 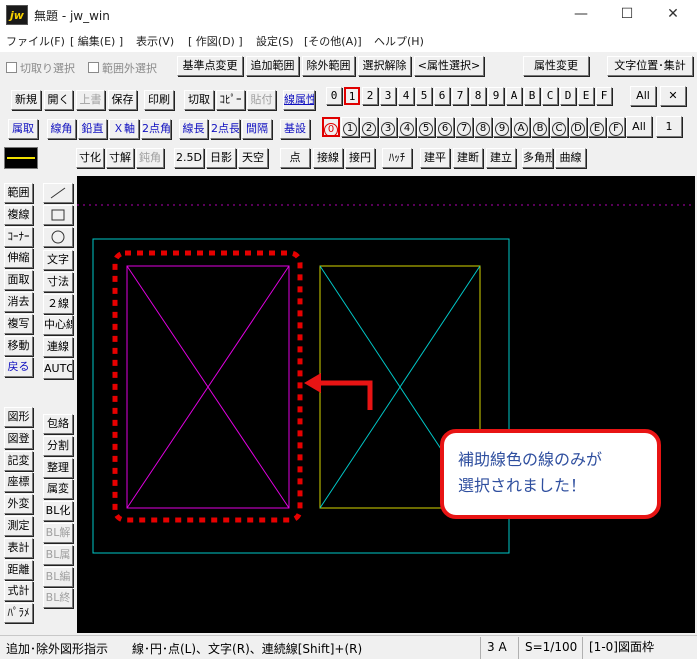 I want to click on left-tool-lower-8: 式計, so click(x=18, y=591).